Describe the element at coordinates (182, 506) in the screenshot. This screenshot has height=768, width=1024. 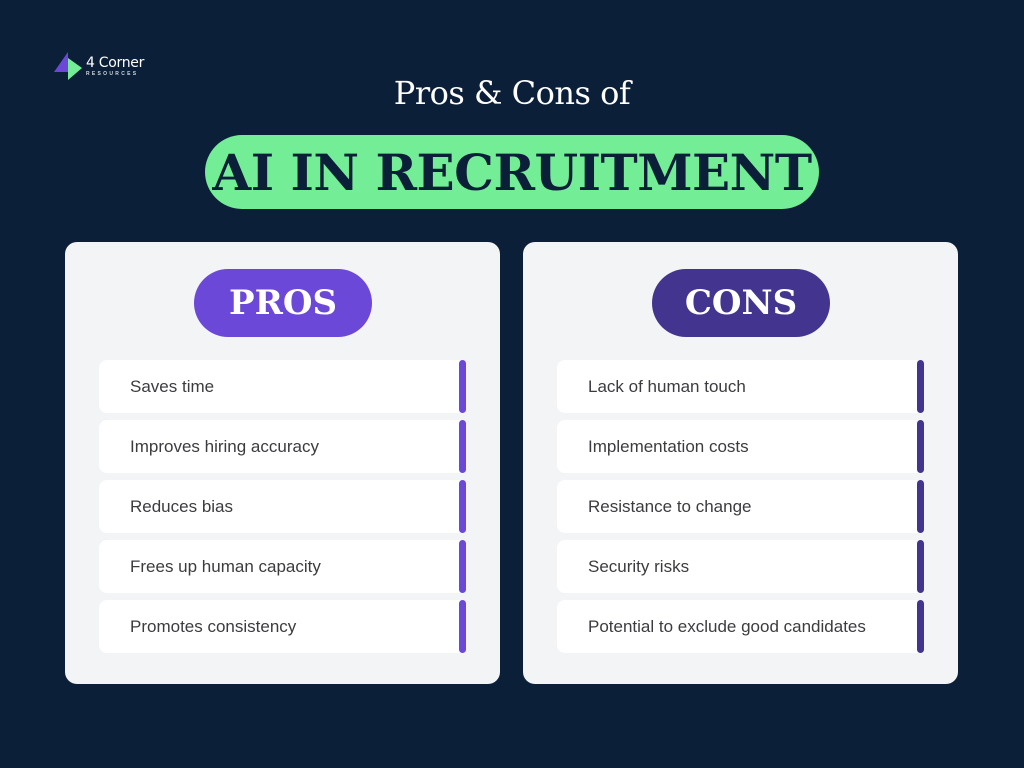
I see `item-label: Reduces bias` at that location.